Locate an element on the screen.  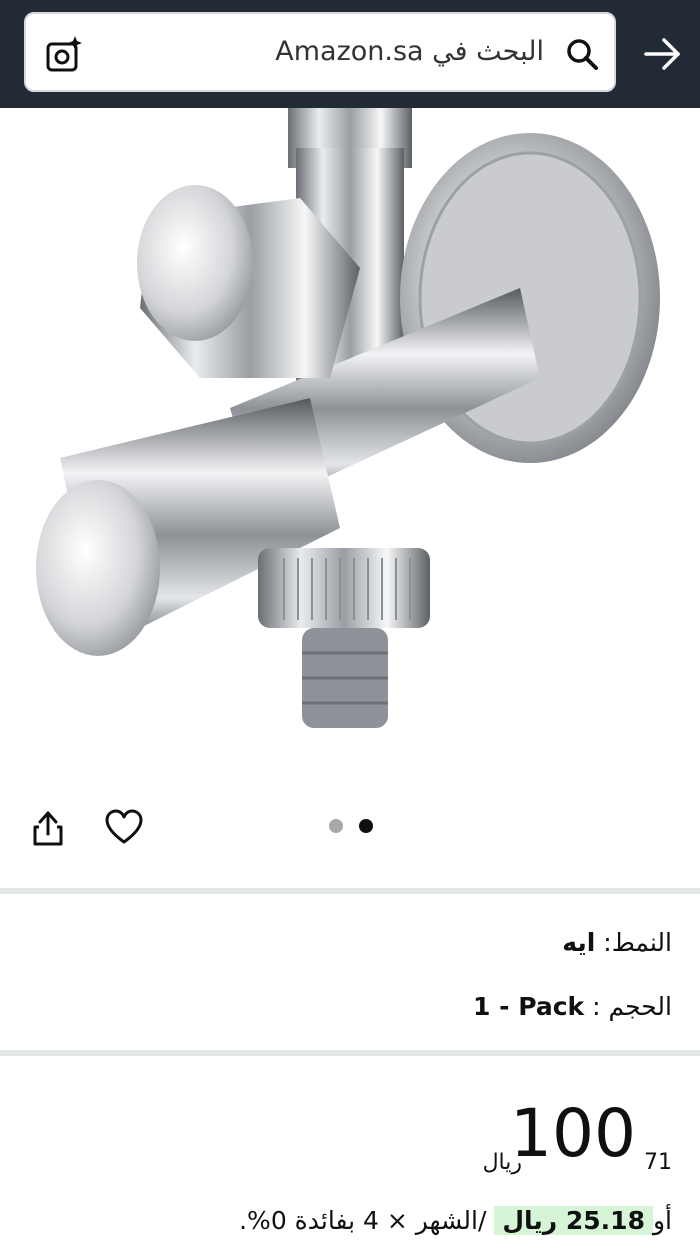
top-bar: البحث في Amazon.sa is located at coordinates (350, 54).